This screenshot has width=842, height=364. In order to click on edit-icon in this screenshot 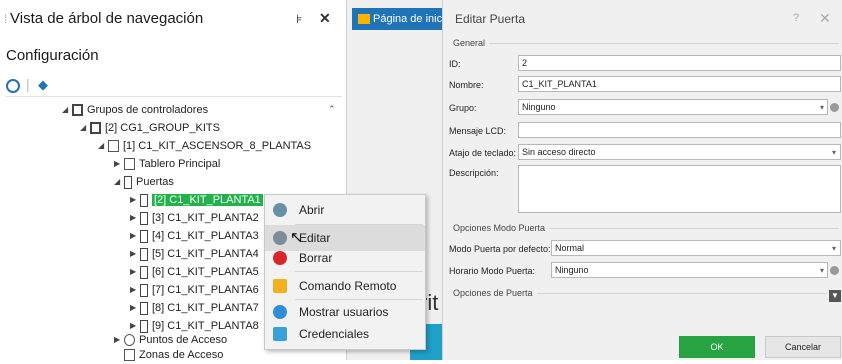, I will do `click(280, 238)`.